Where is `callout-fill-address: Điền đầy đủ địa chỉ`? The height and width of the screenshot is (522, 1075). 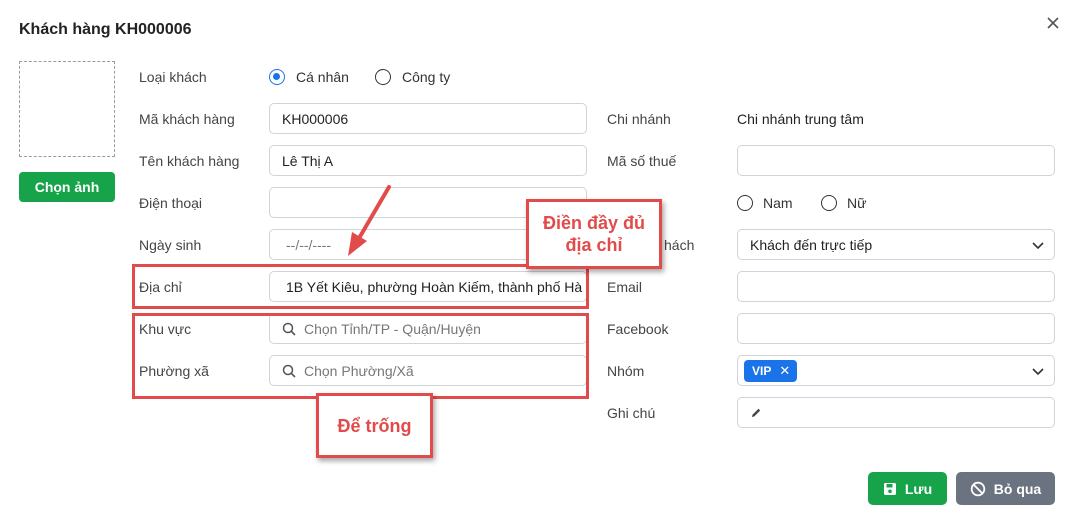 callout-fill-address: Điền đầy đủ địa chỉ is located at coordinates (594, 234).